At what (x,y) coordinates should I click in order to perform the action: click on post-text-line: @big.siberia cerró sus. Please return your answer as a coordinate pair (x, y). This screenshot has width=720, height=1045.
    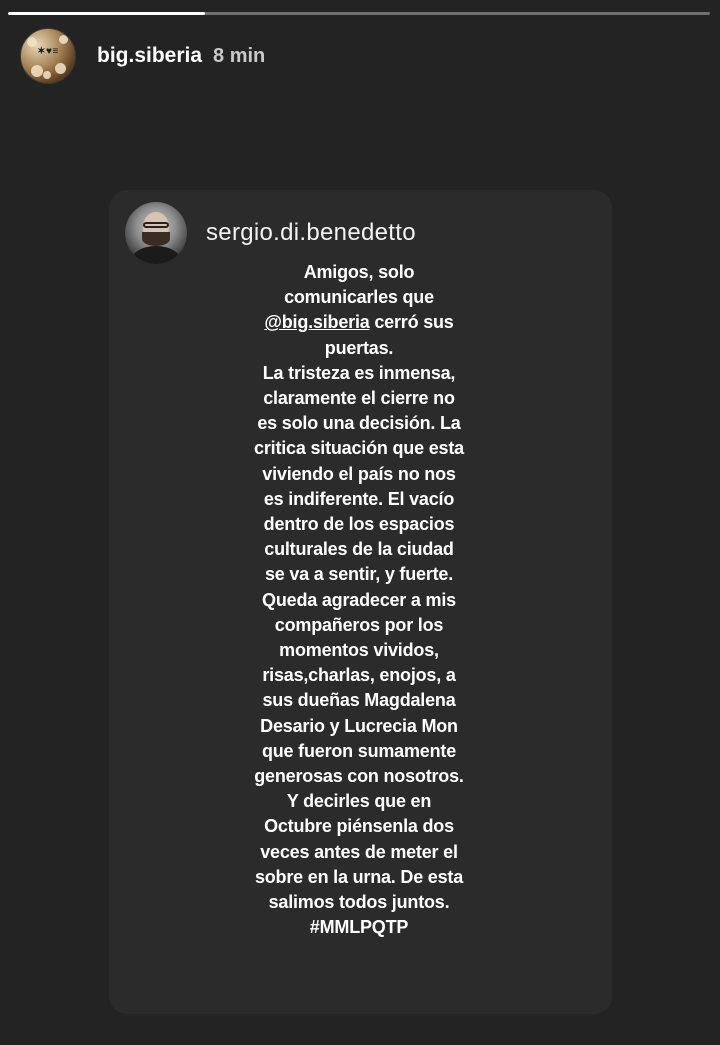
    Looking at the image, I should click on (359, 322).